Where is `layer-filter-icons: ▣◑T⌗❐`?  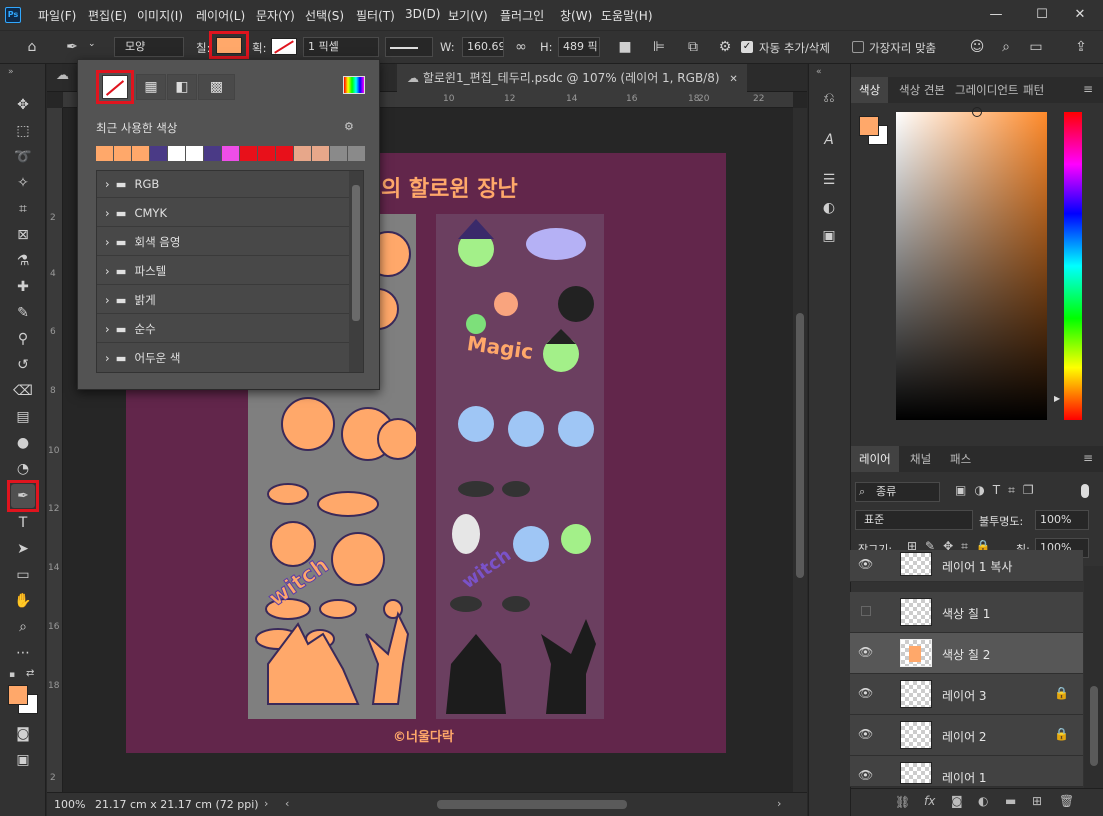
layer-filter-icons: ▣◑T⌗❐ is located at coordinates (998, 490).